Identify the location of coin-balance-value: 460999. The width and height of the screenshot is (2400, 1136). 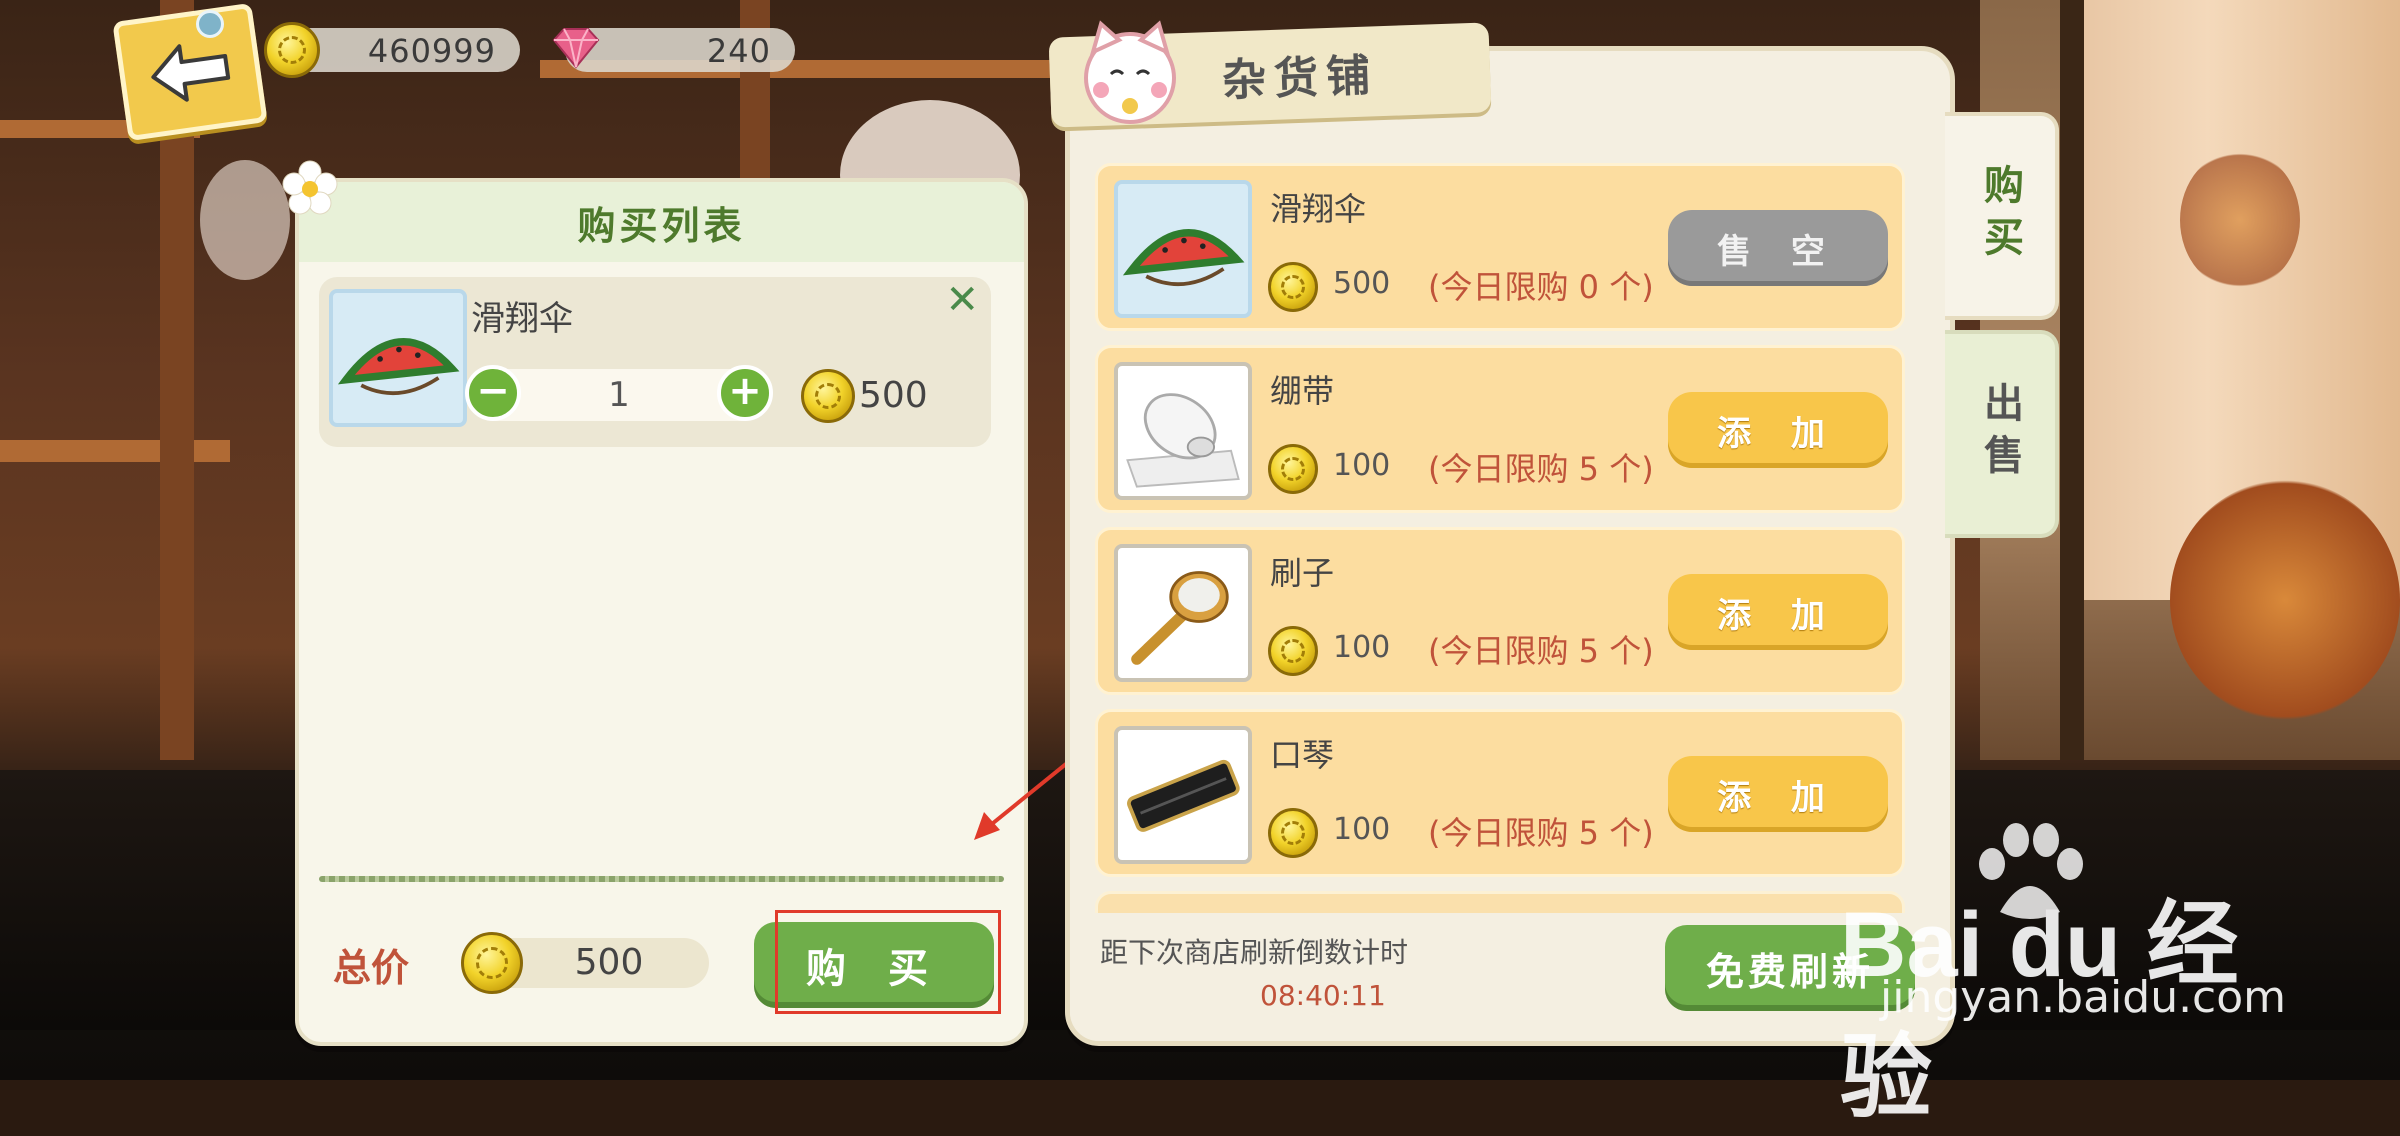
(431, 51).